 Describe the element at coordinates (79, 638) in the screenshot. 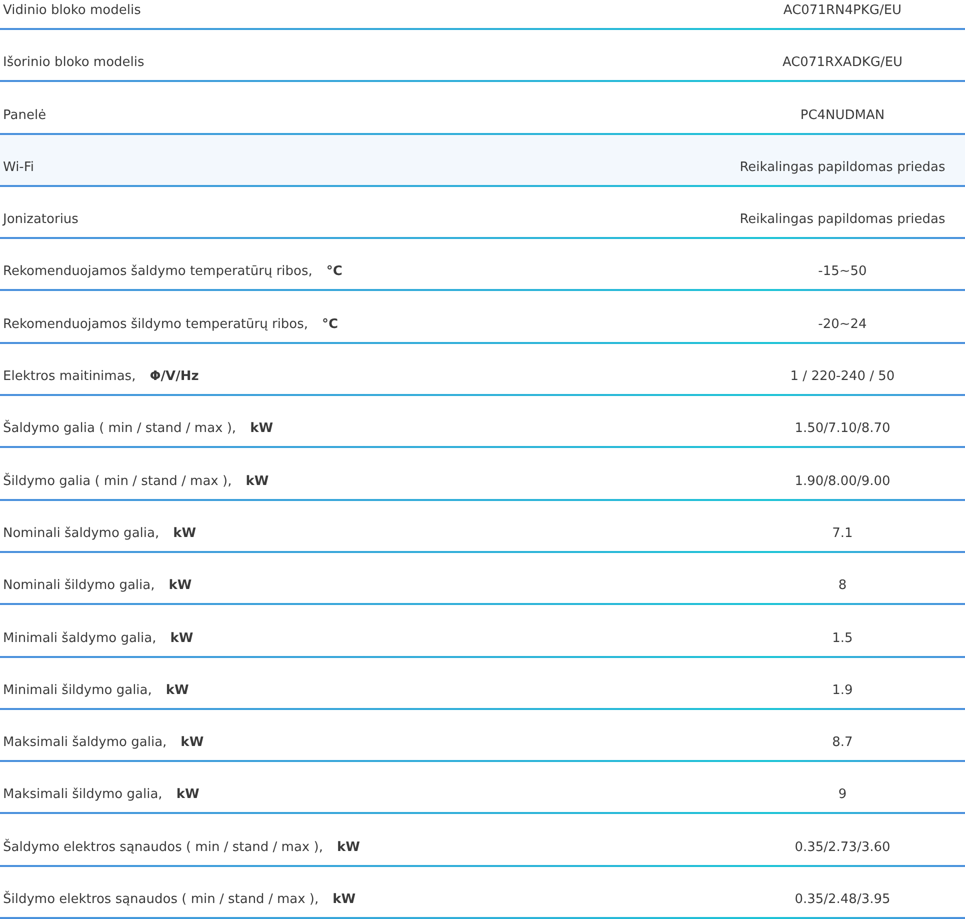

I see `spec-label: Minimali šaldymo galia,` at that location.